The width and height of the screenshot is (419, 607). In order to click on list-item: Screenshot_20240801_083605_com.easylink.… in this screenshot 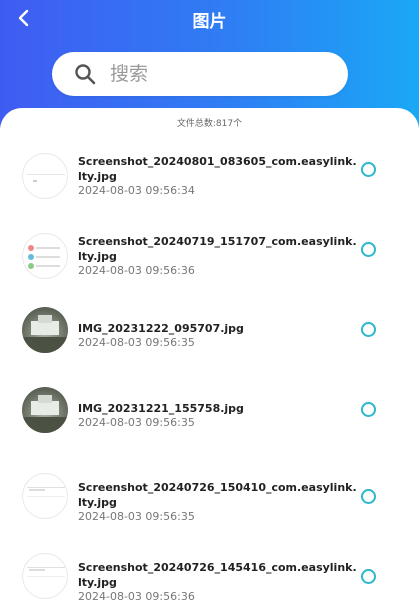, I will do `click(209, 182)`.